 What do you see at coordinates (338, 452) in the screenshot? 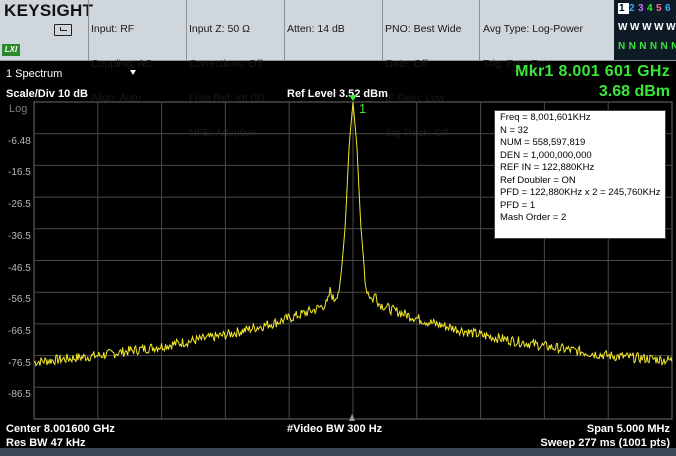
I see `softkey-bar` at bounding box center [338, 452].